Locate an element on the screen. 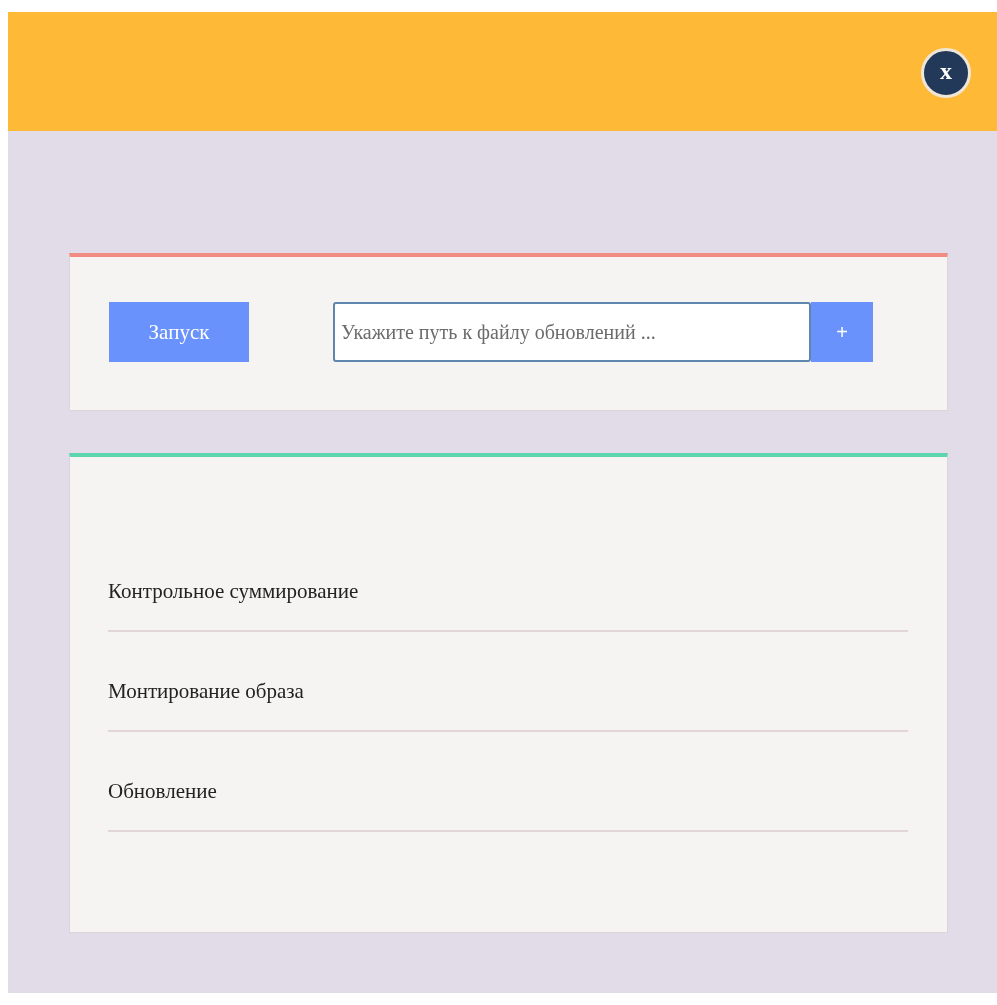  close-button: x is located at coordinates (946, 72).